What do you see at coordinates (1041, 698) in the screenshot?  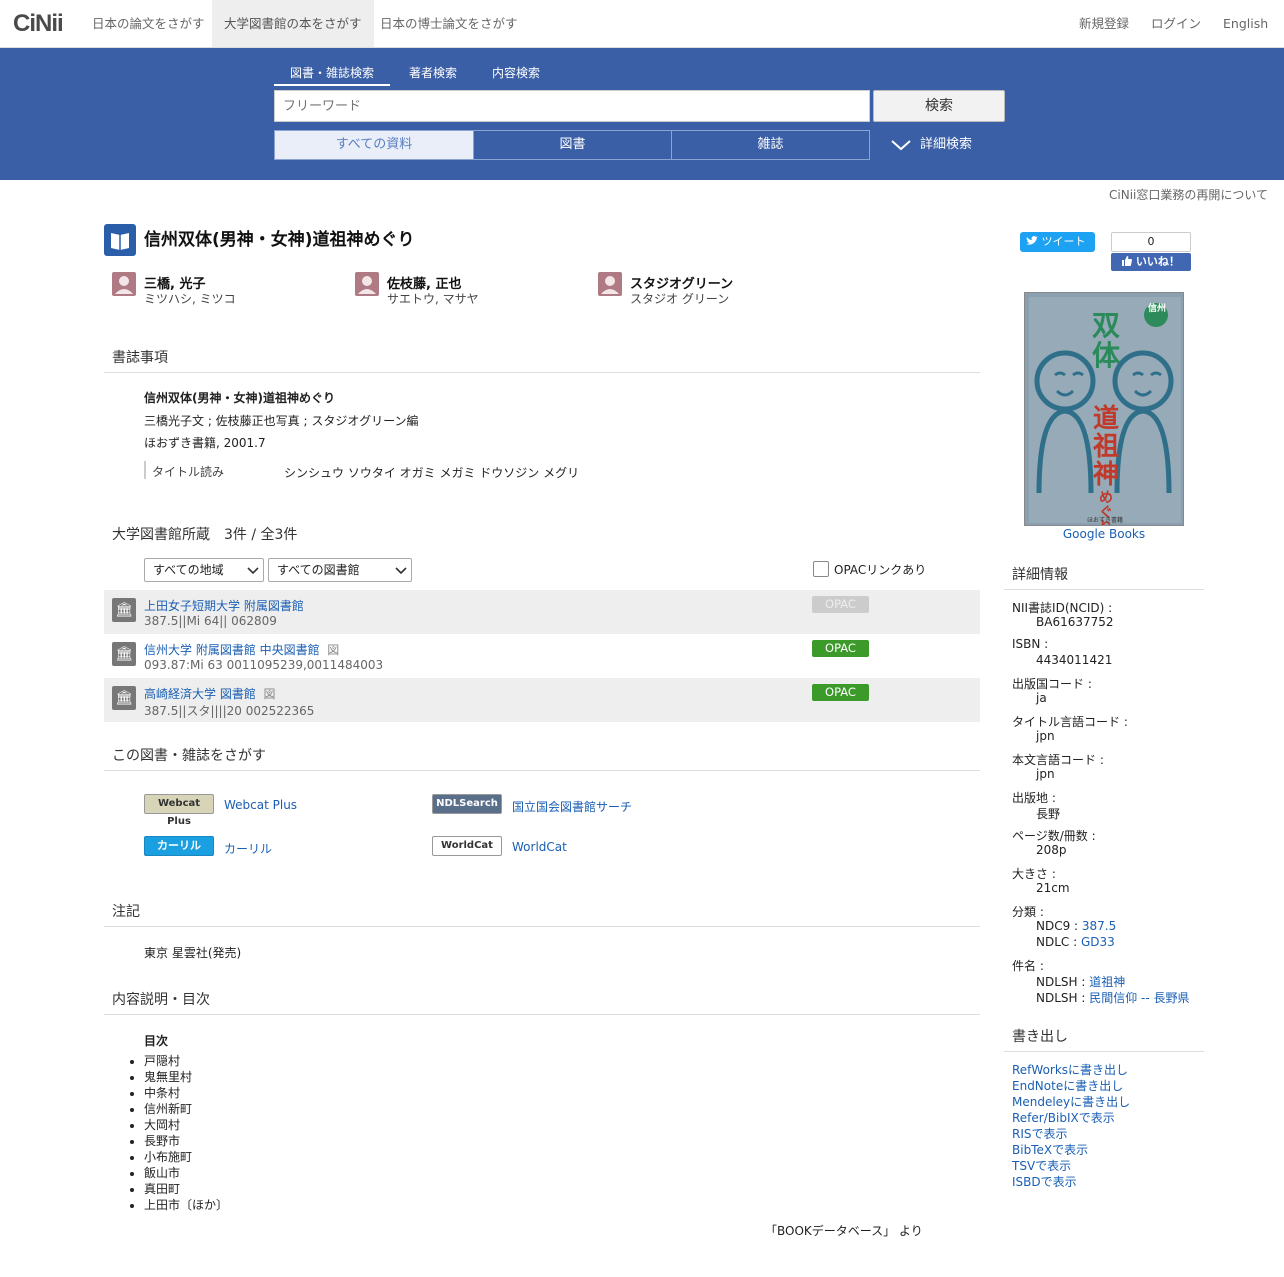 I see `country-value: ja` at bounding box center [1041, 698].